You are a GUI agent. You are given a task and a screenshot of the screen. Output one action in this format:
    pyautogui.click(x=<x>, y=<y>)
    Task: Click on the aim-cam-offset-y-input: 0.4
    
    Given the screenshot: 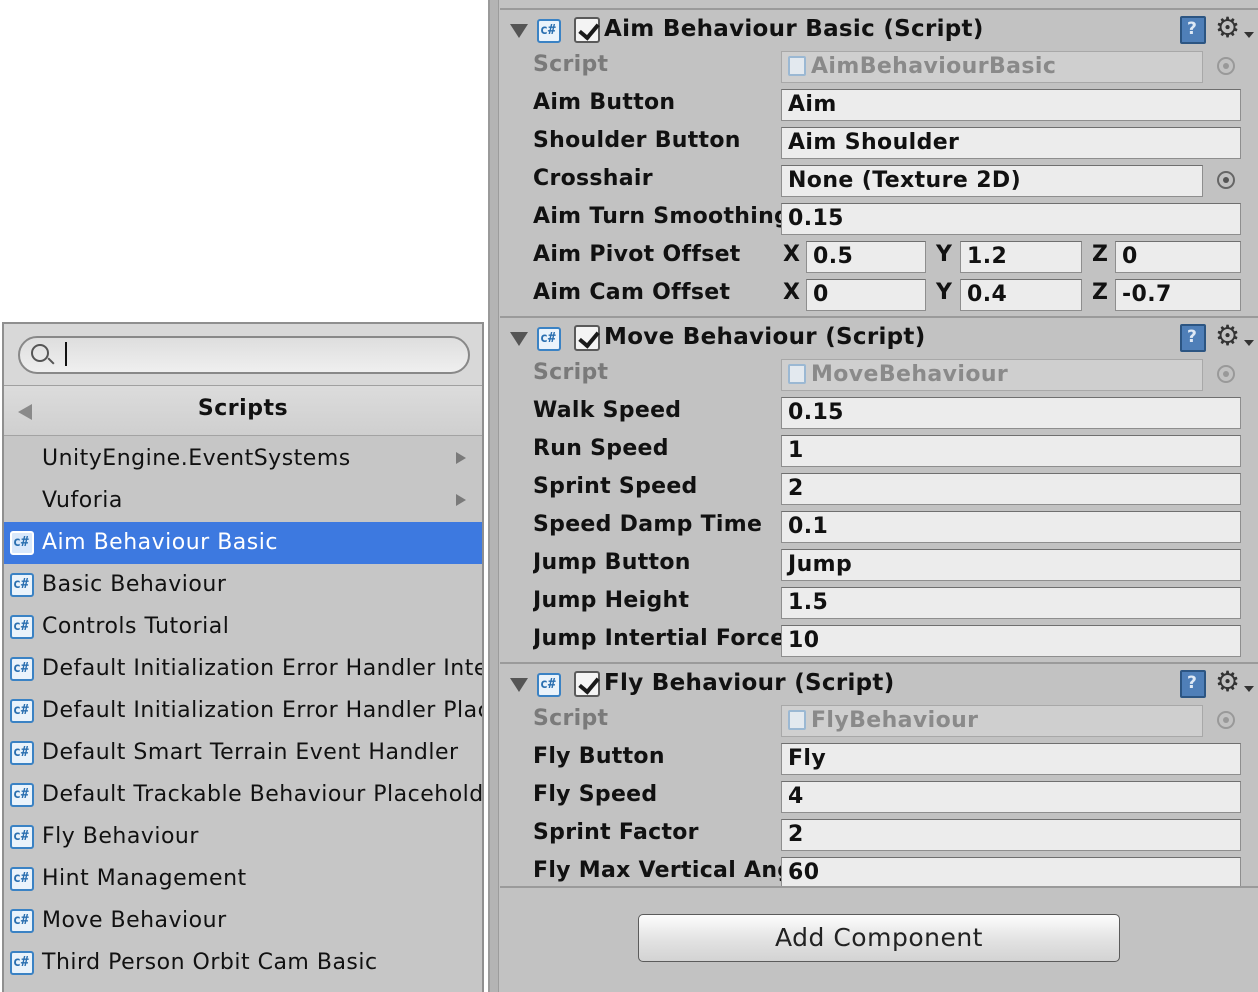 What is the action you would take?
    pyautogui.click(x=1021, y=295)
    